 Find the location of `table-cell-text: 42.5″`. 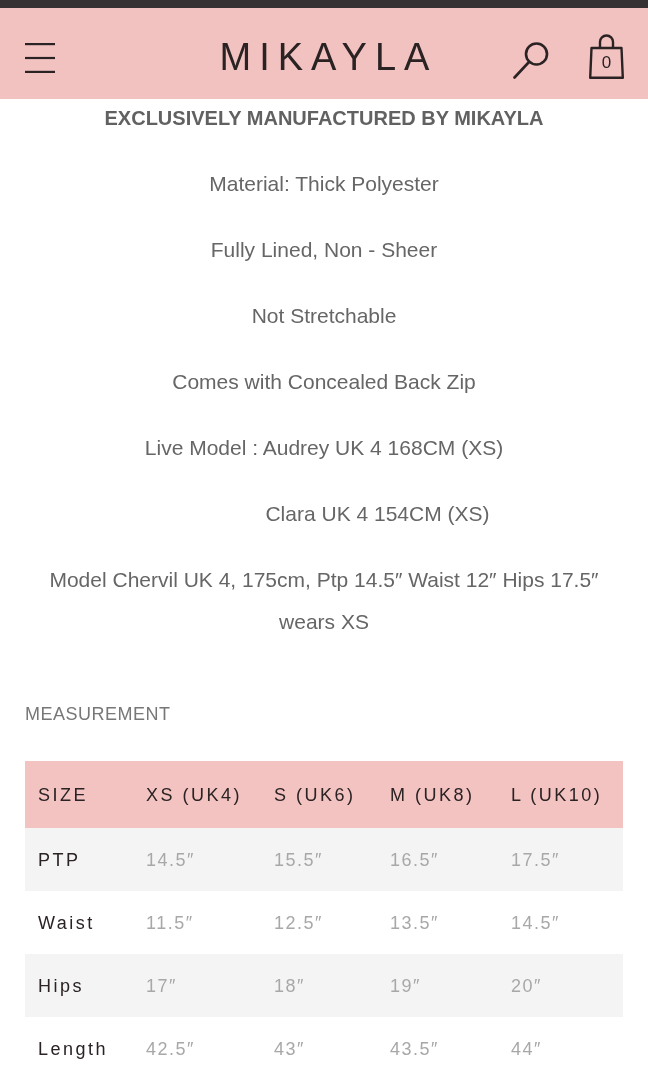

table-cell-text: 42.5″ is located at coordinates (170, 1048).